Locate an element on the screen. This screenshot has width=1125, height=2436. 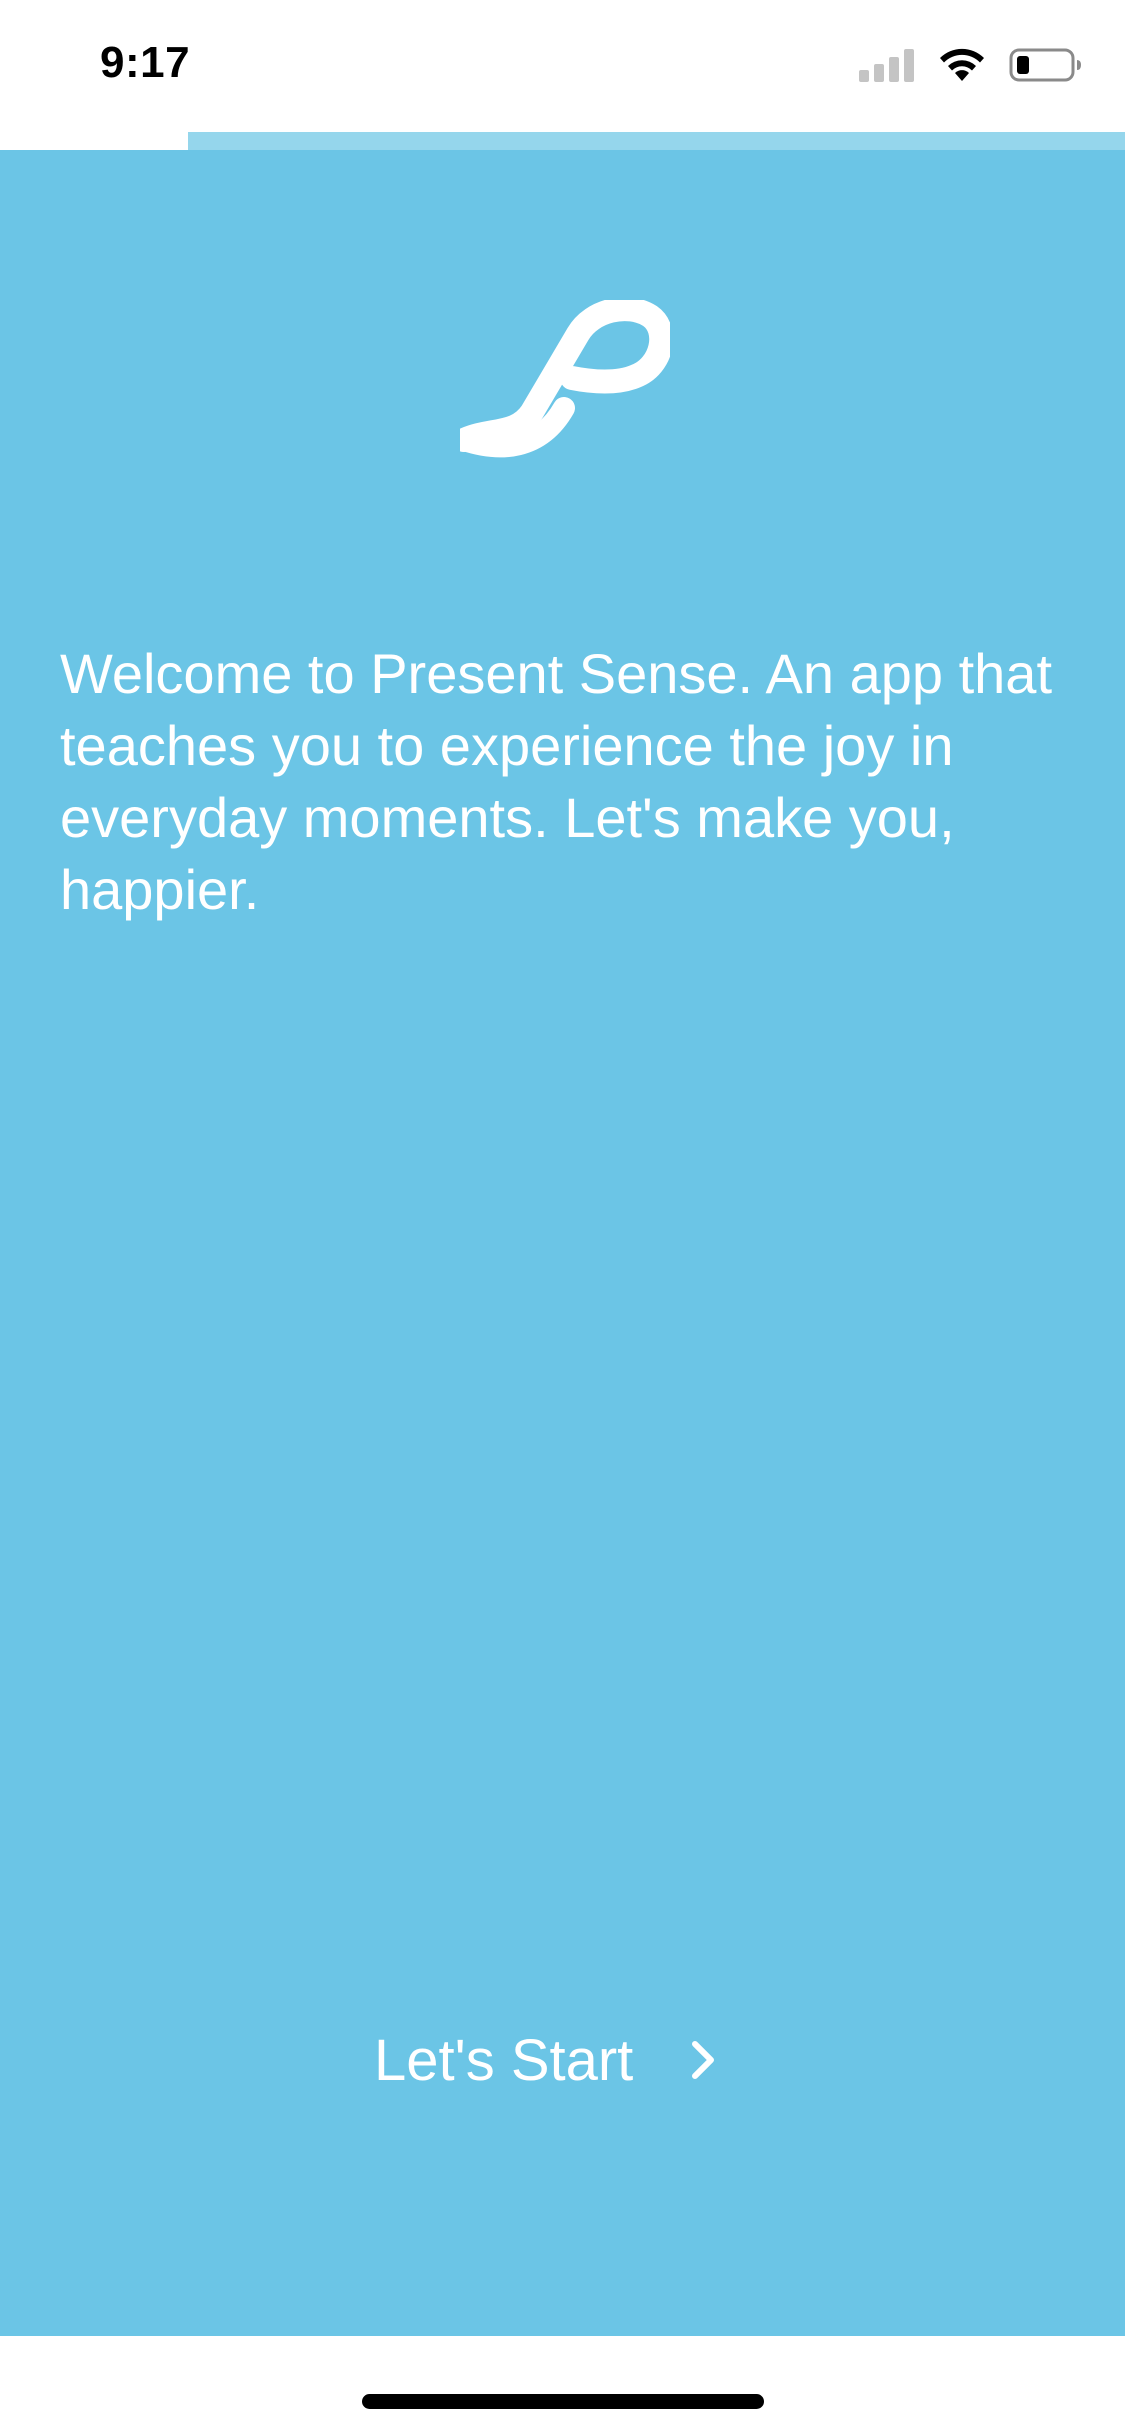
onboarding-progress-fill is located at coordinates (94, 141).